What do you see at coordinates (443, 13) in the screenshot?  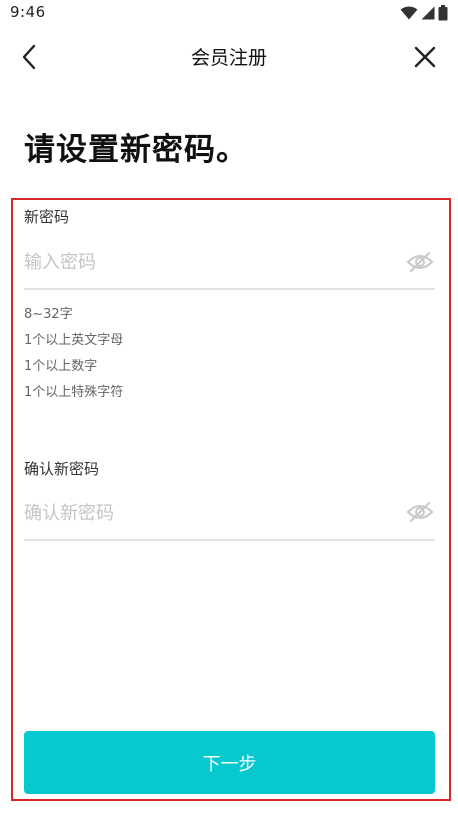 I see `battery-icon` at bounding box center [443, 13].